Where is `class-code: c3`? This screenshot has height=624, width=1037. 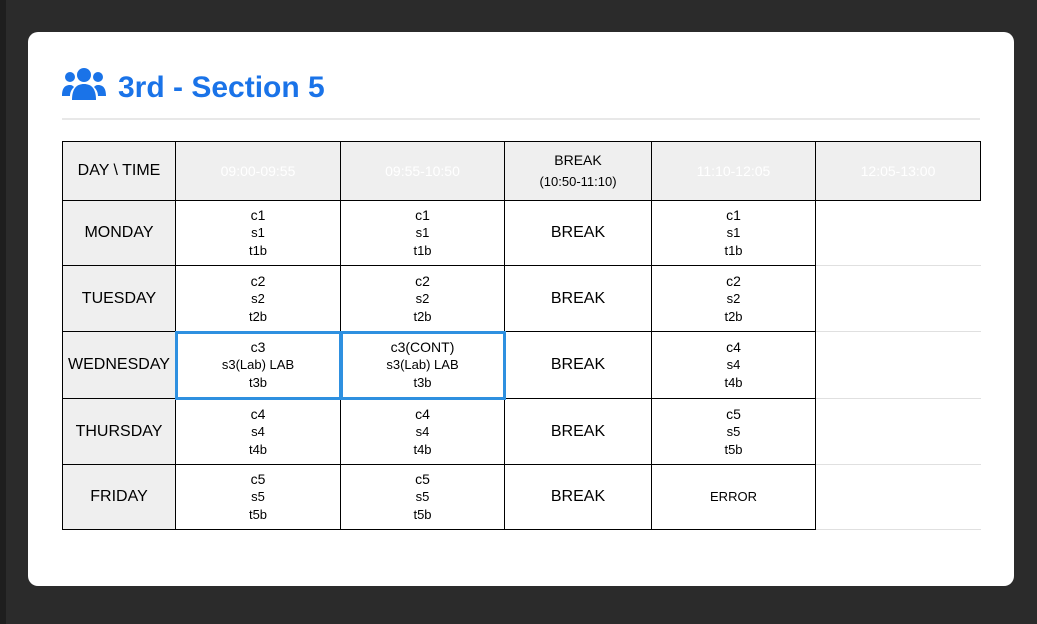
class-code: c3 is located at coordinates (258, 347).